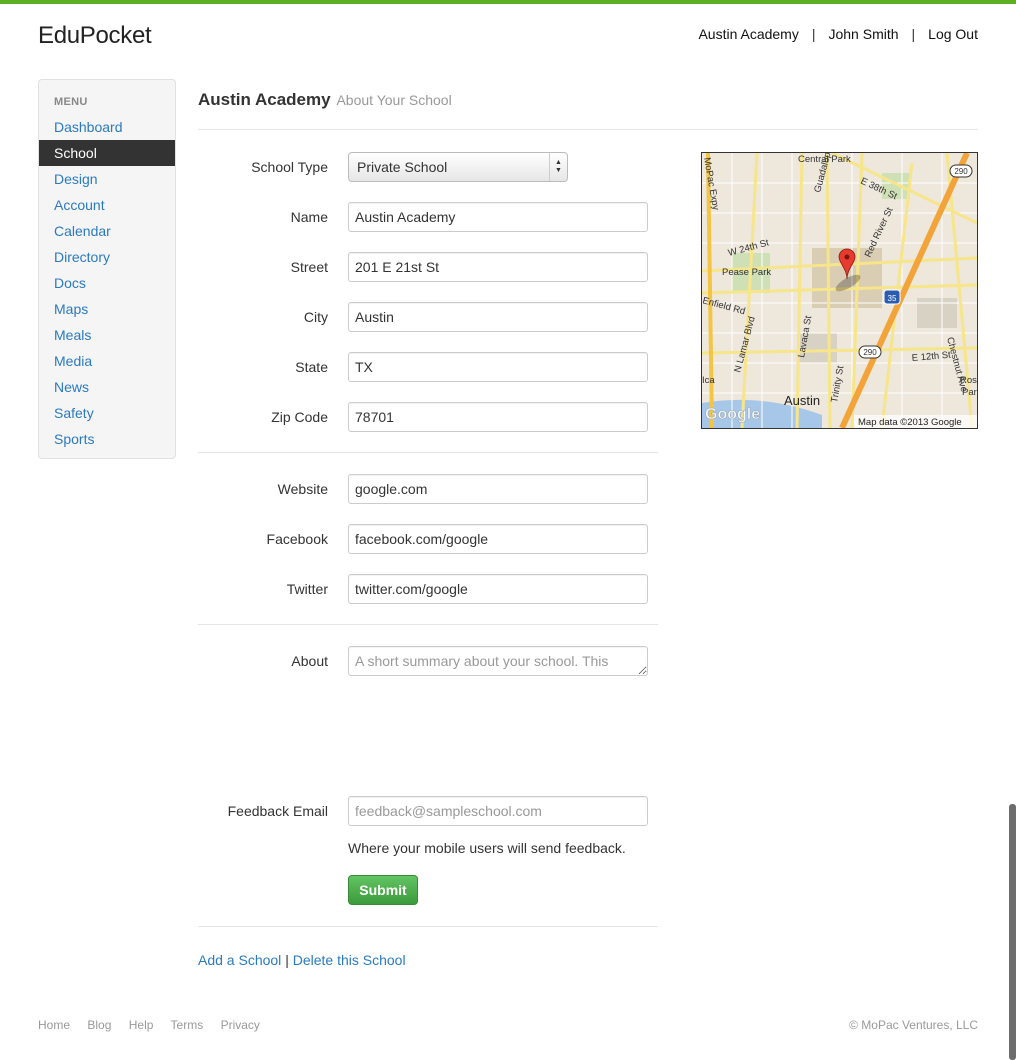  I want to click on state-row: State, so click(428, 367).